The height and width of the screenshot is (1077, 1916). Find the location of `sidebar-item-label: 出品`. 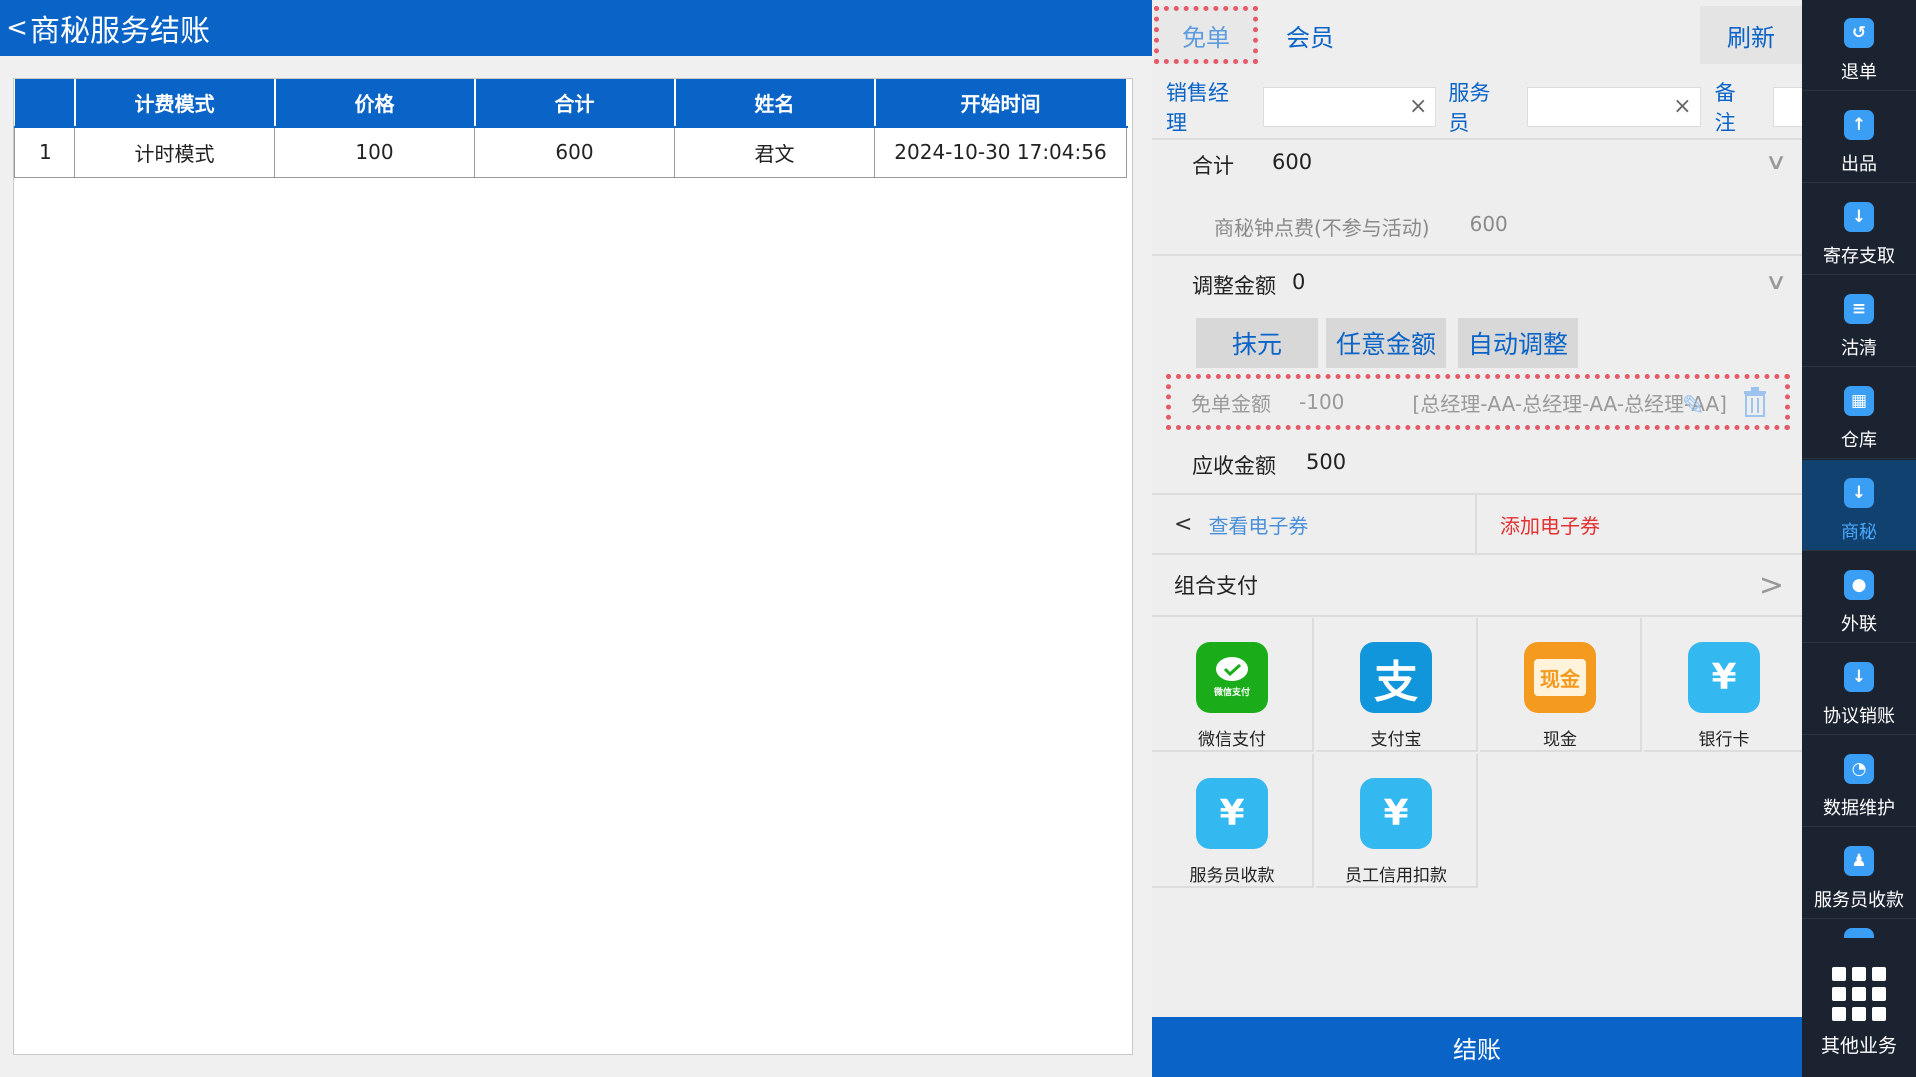

sidebar-item-label: 出品 is located at coordinates (1859, 164).